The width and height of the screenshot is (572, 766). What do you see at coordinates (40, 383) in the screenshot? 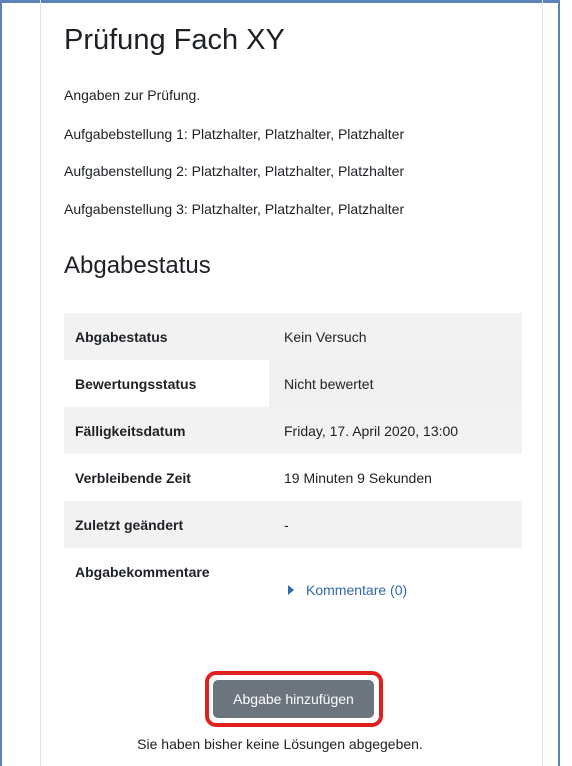
I see `content-border-left` at bounding box center [40, 383].